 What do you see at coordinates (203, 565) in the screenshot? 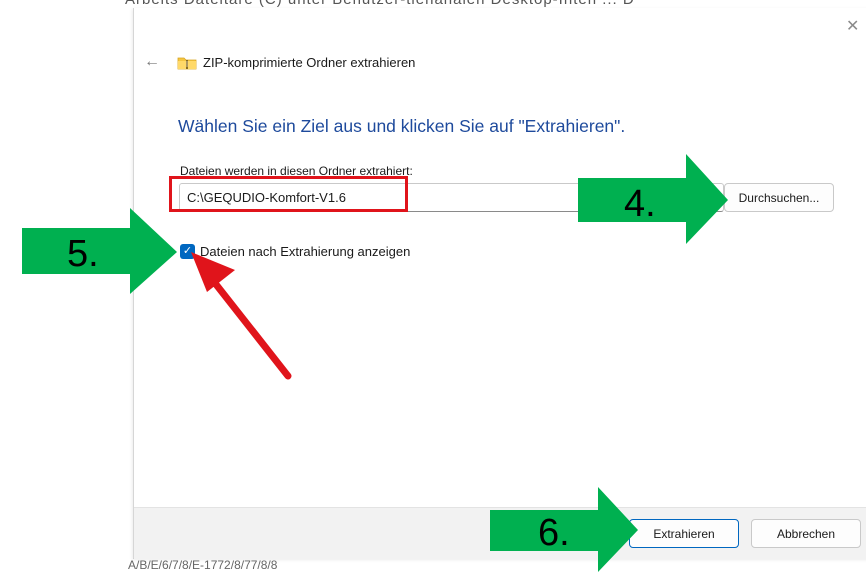
I see `background-text-bottom: A/B/E/6/7/8/E-1772/8/77/8/8` at bounding box center [203, 565].